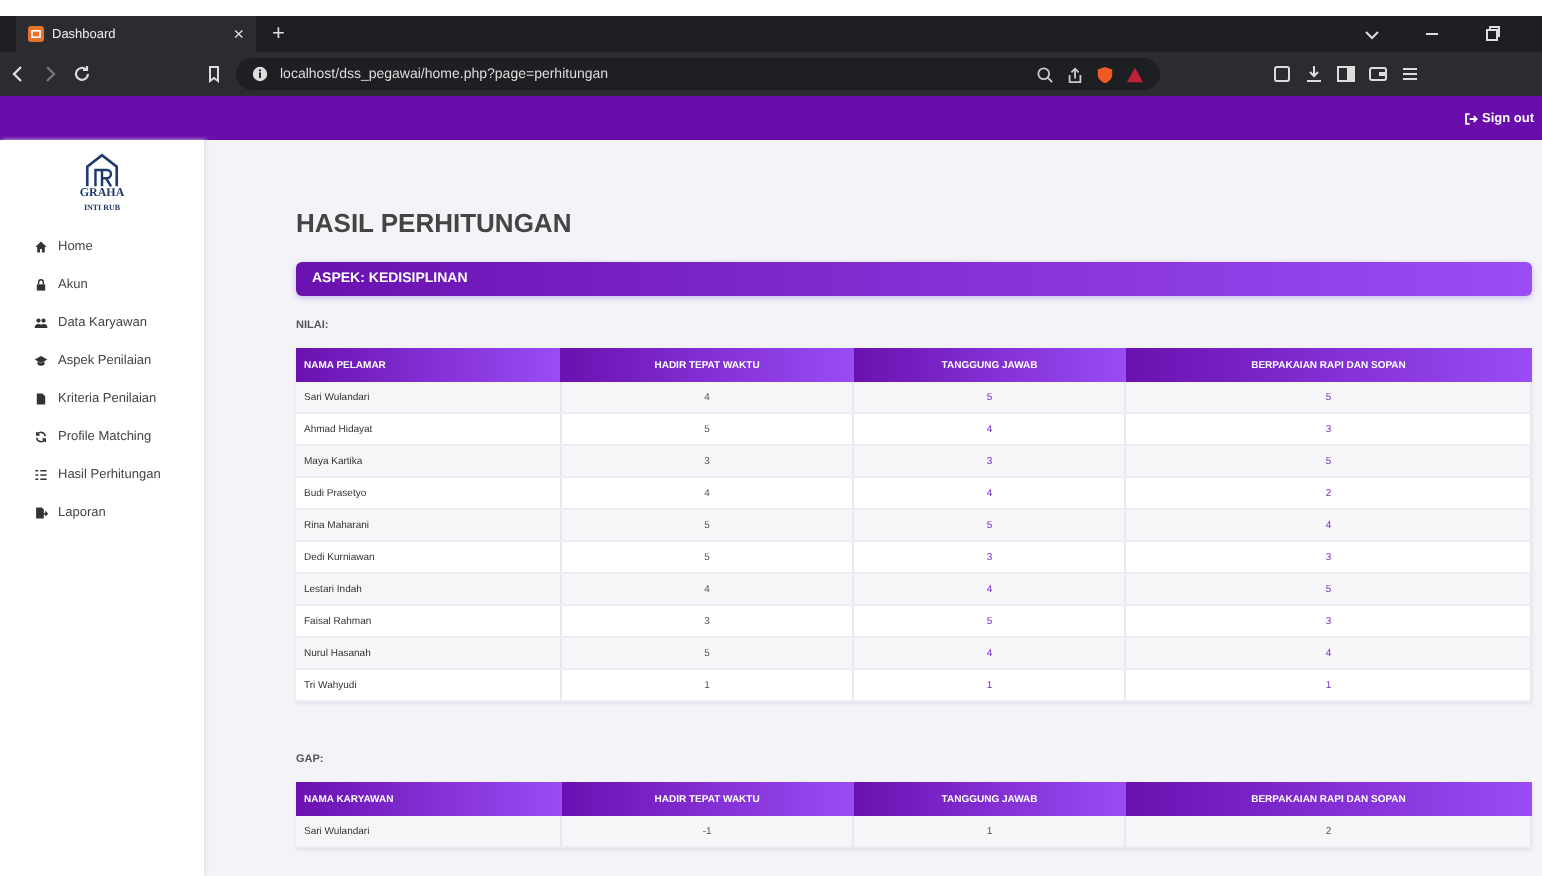 The image size is (1542, 876). I want to click on sign-out-icon, so click(1471, 118).